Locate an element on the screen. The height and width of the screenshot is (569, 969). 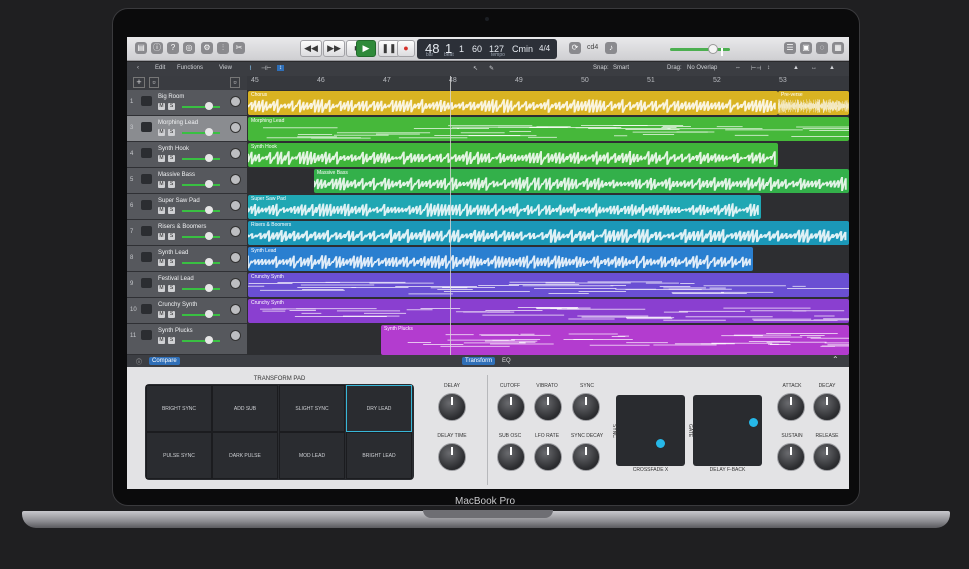
editors-icon: ✂ is located at coordinates (239, 48).